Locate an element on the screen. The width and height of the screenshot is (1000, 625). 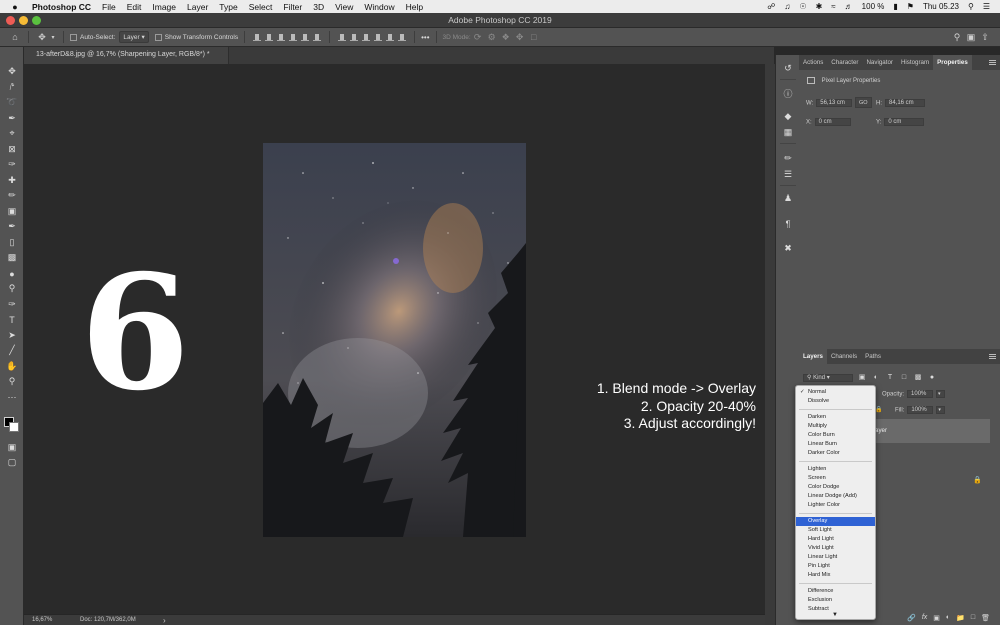
opacity-field: 100% is located at coordinates (920, 394).